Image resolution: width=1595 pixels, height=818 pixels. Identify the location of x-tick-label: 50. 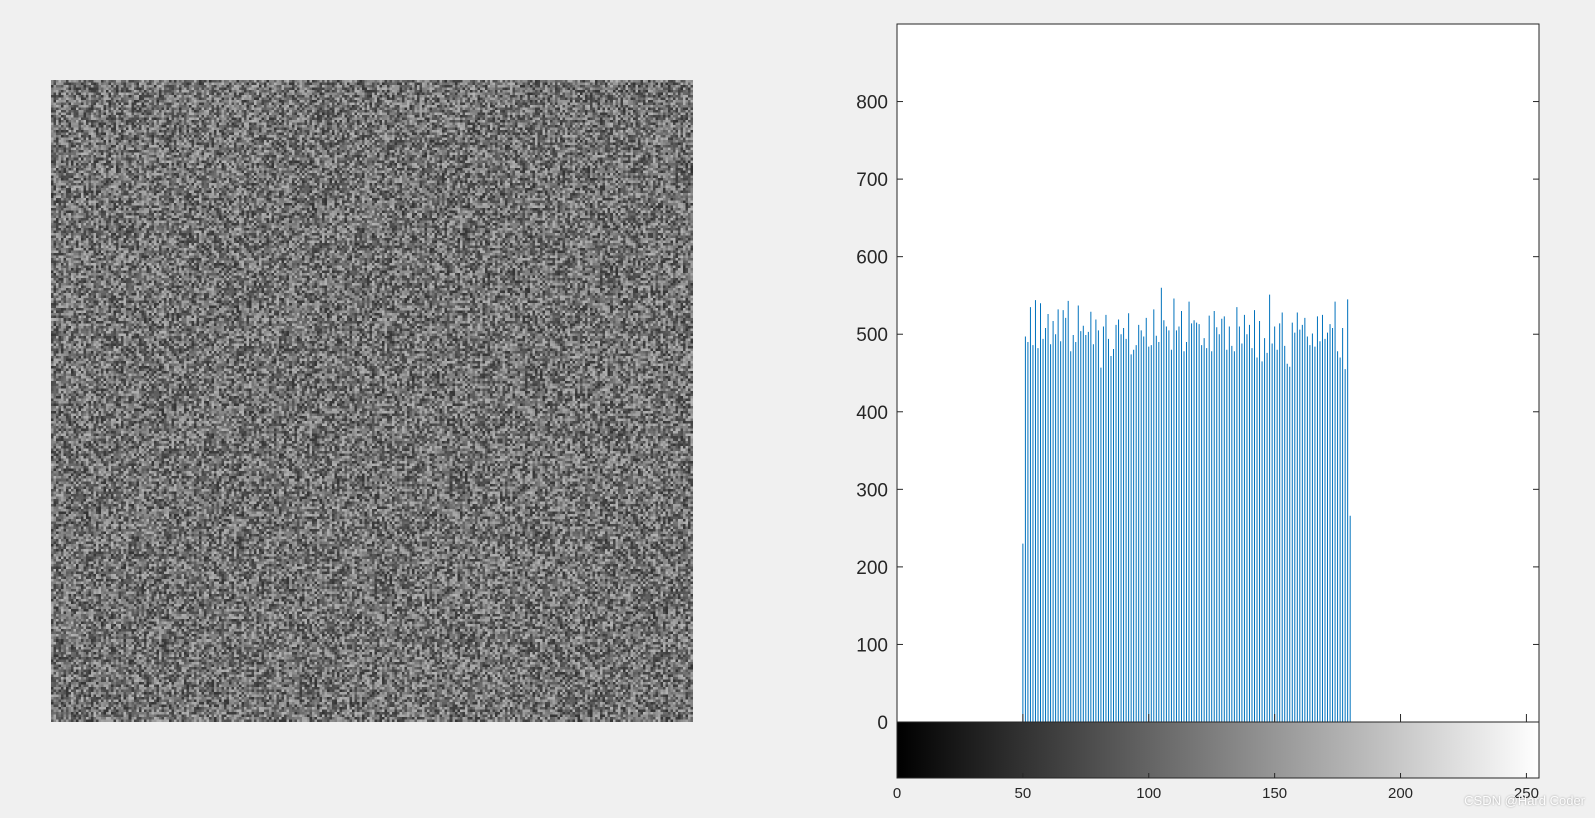
(1023, 793).